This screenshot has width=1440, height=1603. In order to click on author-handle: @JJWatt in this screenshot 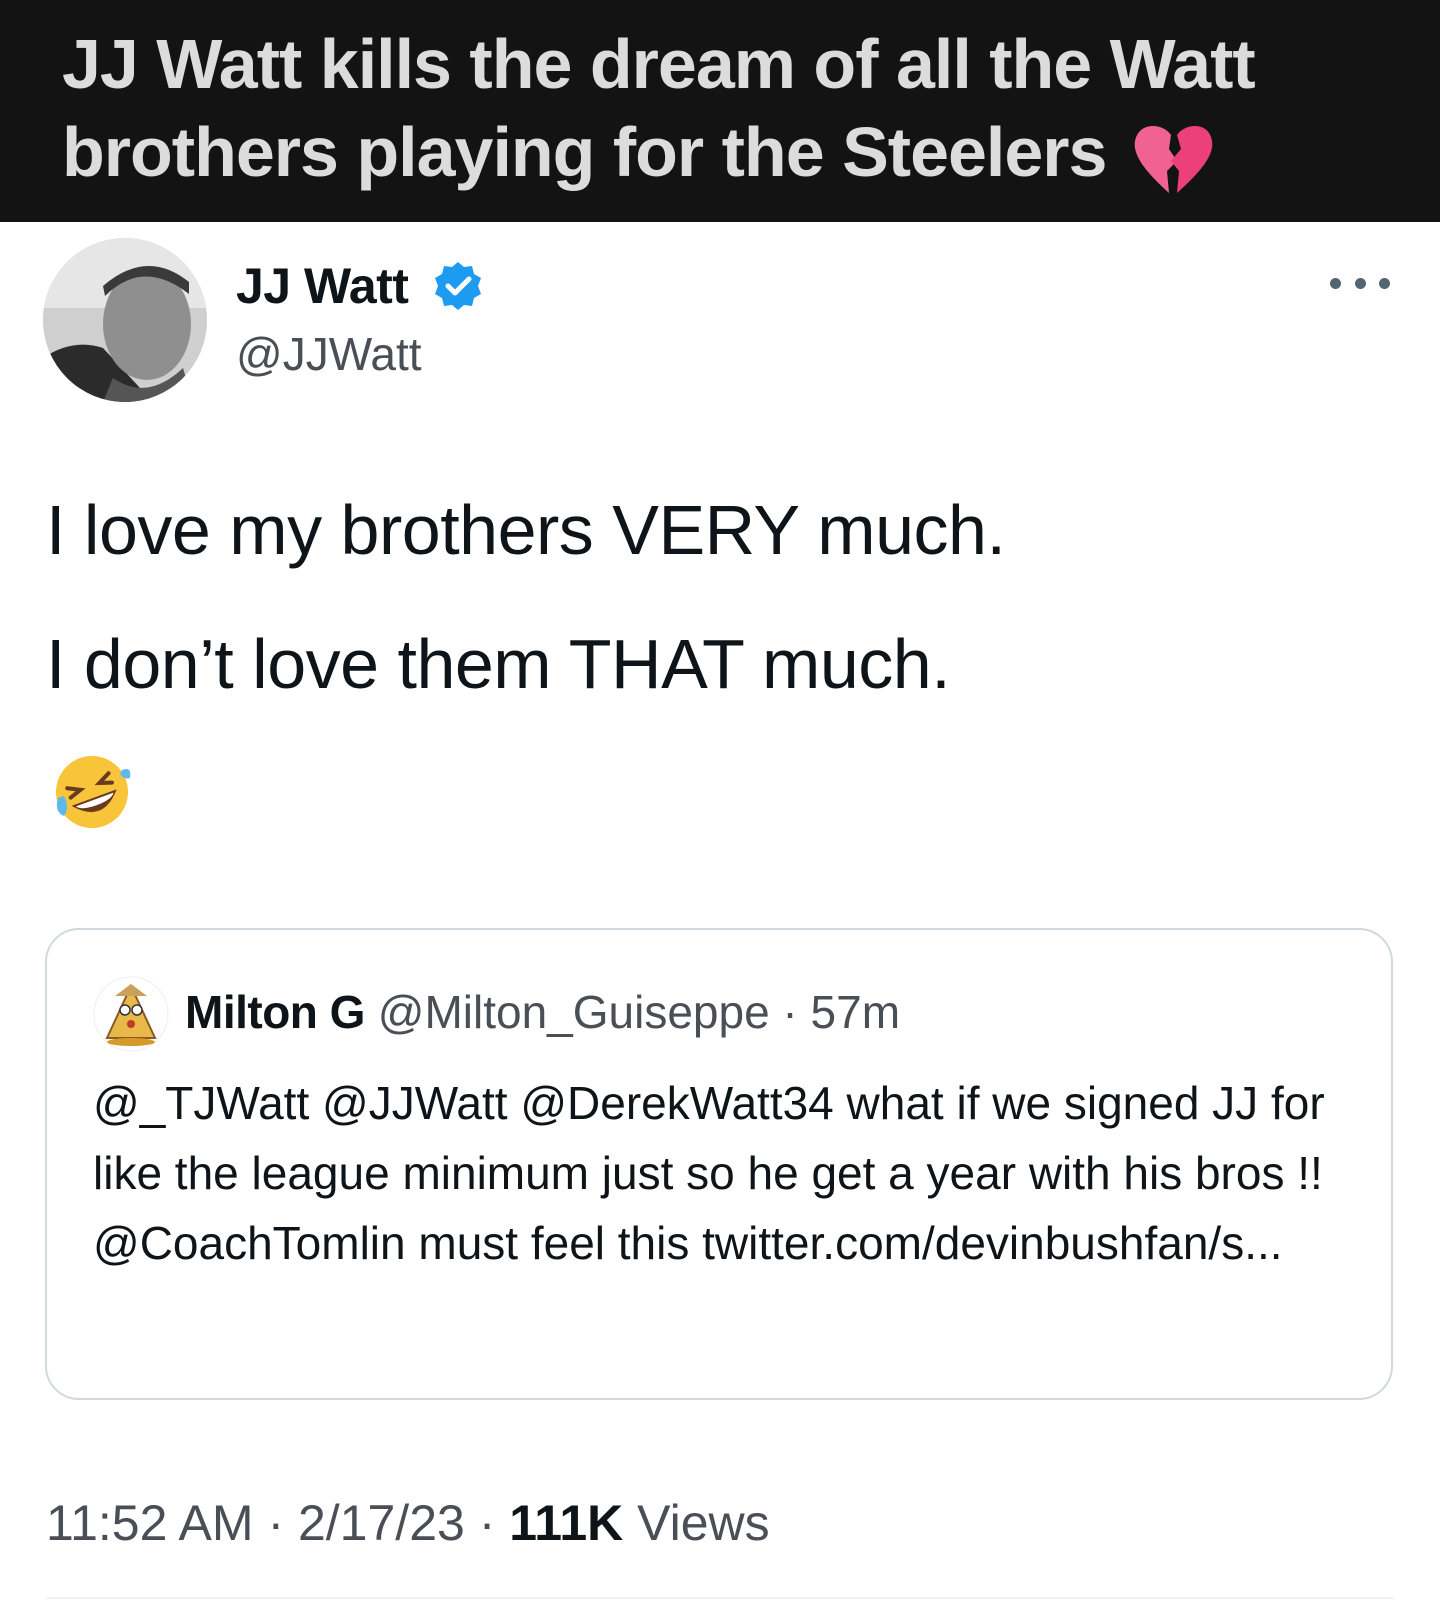, I will do `click(329, 354)`.